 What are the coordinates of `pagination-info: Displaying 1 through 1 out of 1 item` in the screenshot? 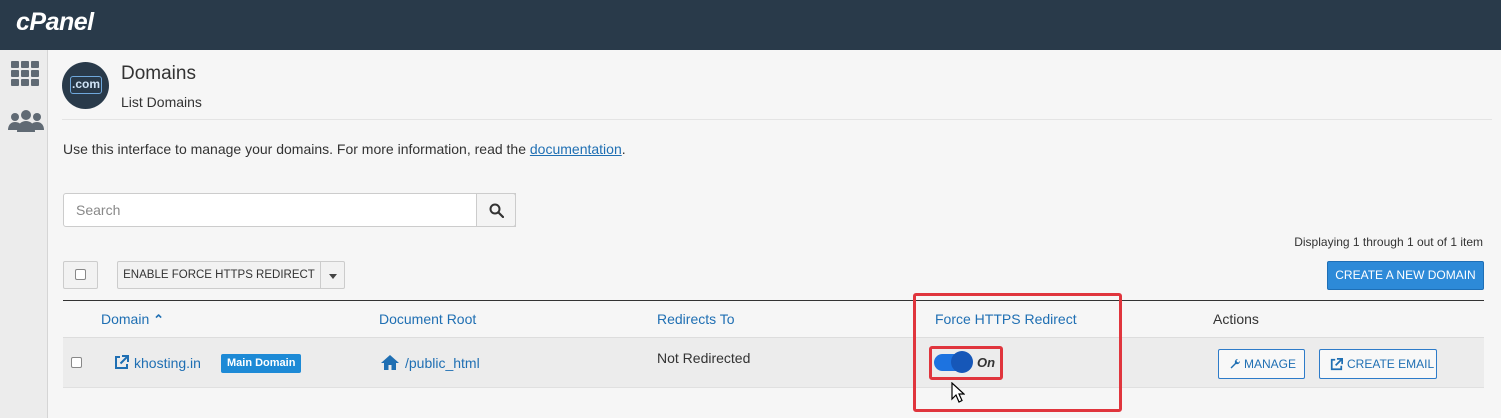 It's located at (1388, 242).